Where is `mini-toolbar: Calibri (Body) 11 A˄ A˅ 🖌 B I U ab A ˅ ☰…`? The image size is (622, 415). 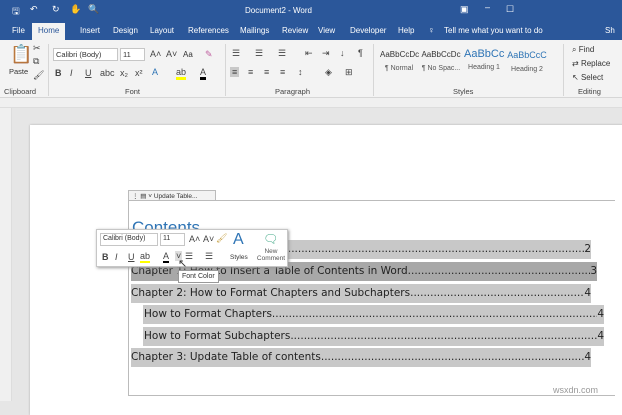 mini-toolbar: Calibri (Body) 11 A˄ A˅ 🖌 B I U ab A ˅ ☰… is located at coordinates (192, 248).